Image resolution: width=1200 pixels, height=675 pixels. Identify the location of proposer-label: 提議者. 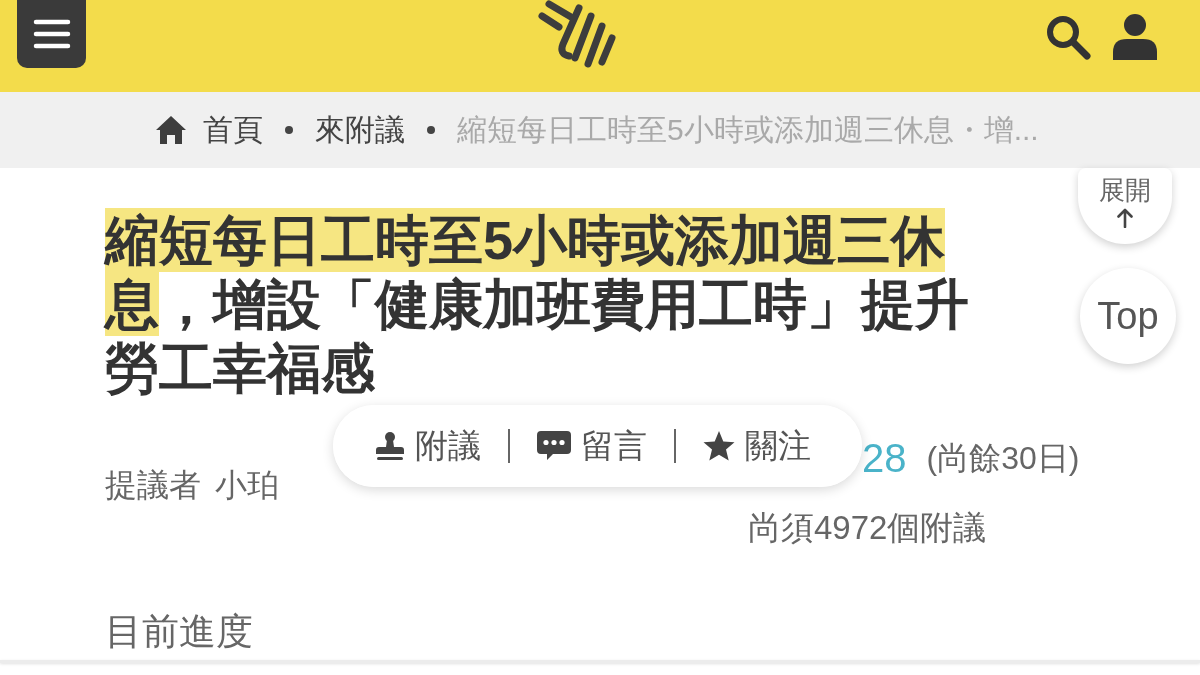
(153, 485).